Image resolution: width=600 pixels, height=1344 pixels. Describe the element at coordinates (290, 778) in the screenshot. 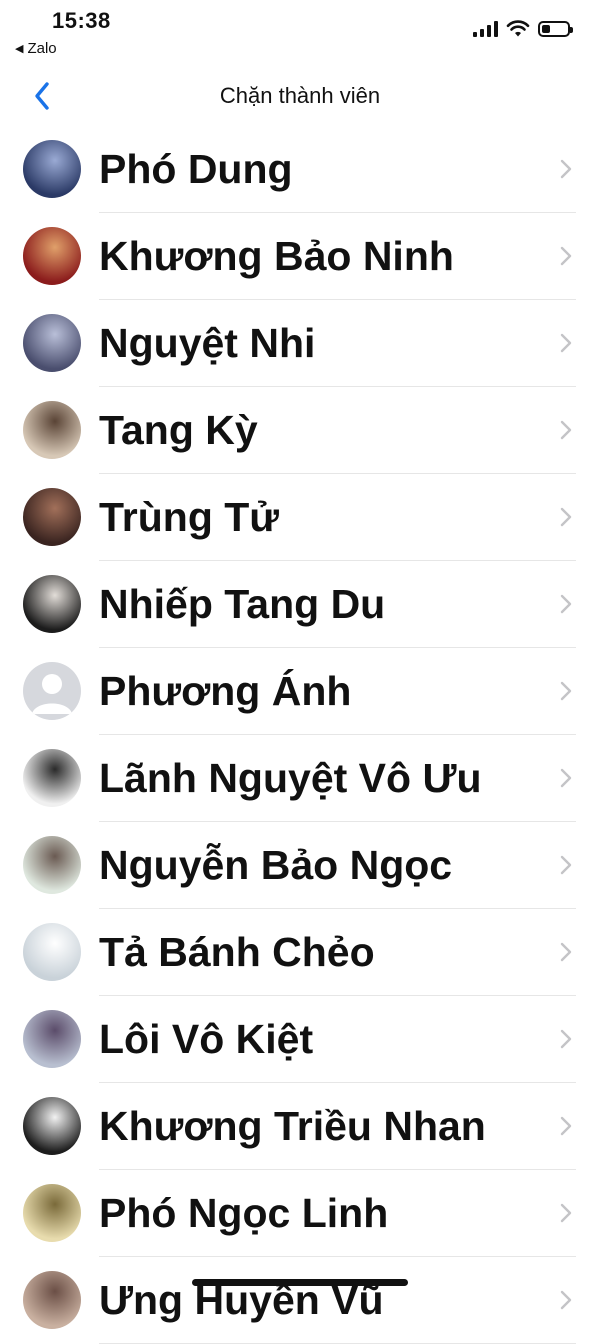

I see `member-name: Lãnh Nguyệt Vô Ưu` at that location.